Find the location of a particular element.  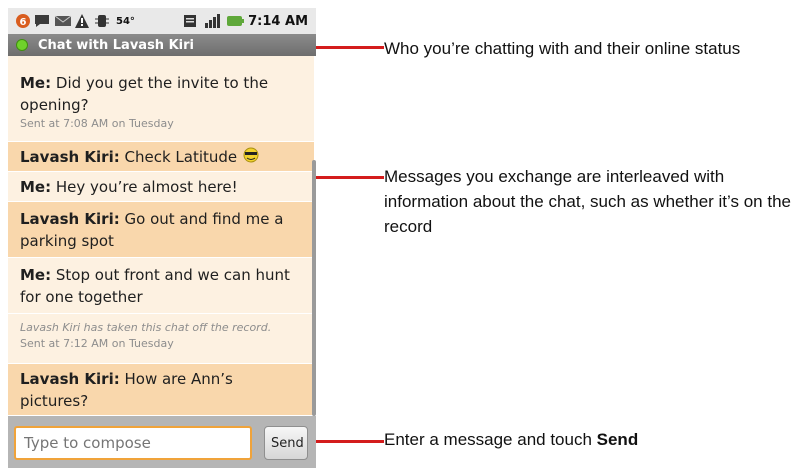

chat-bubble-icon is located at coordinates (42, 21).